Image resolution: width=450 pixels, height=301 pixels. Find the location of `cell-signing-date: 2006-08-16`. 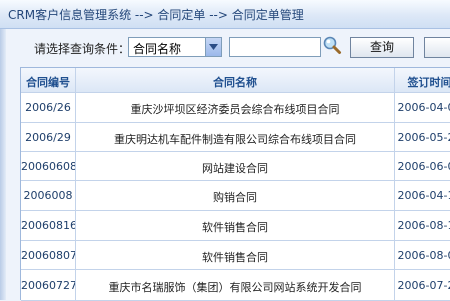

cell-signing-date: 2006-08-16 is located at coordinates (422, 226).